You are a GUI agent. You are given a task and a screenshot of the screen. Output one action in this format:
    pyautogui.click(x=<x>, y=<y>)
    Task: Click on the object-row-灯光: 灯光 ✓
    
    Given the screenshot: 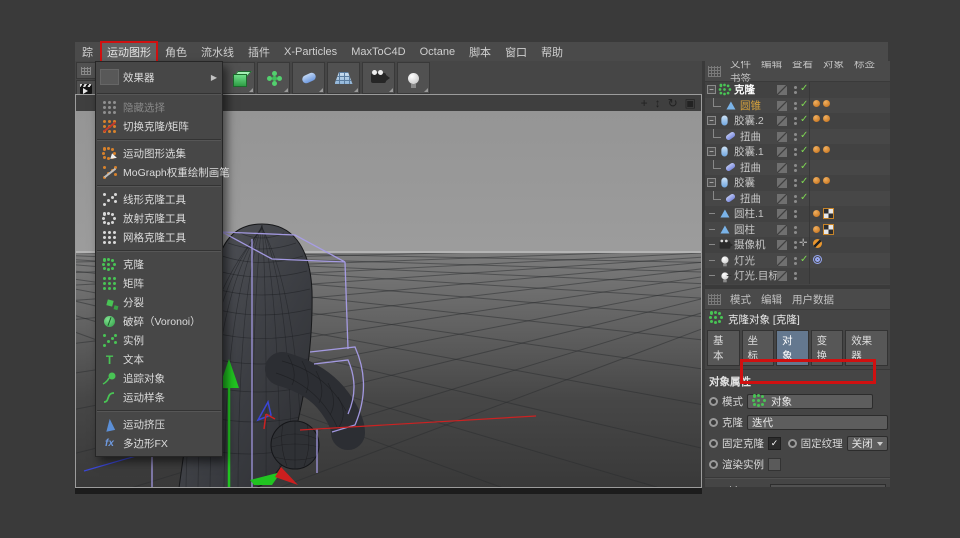 What is the action you would take?
    pyautogui.click(x=797, y=260)
    